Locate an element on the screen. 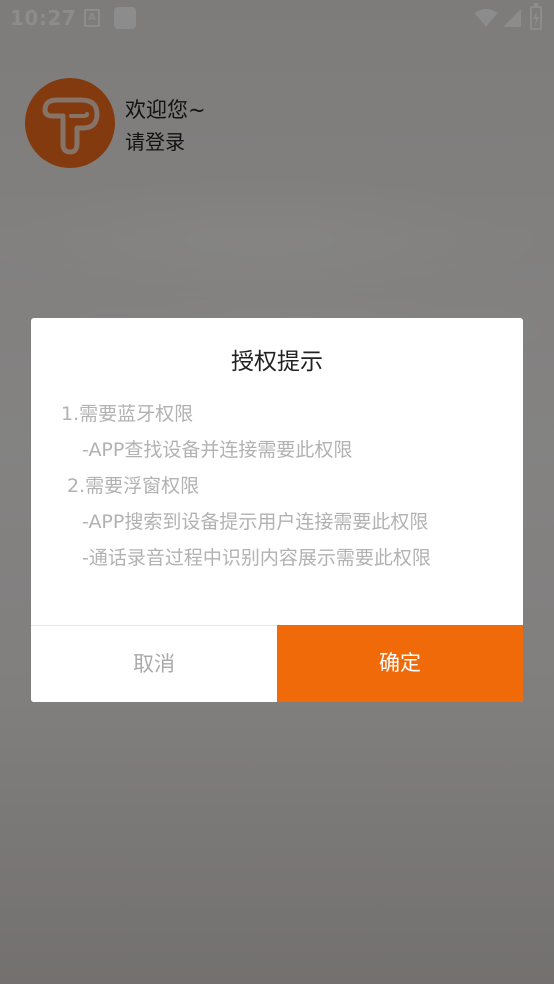  permission-bluetooth-heading: 1.需要蓝牙权限 is located at coordinates (127, 414).